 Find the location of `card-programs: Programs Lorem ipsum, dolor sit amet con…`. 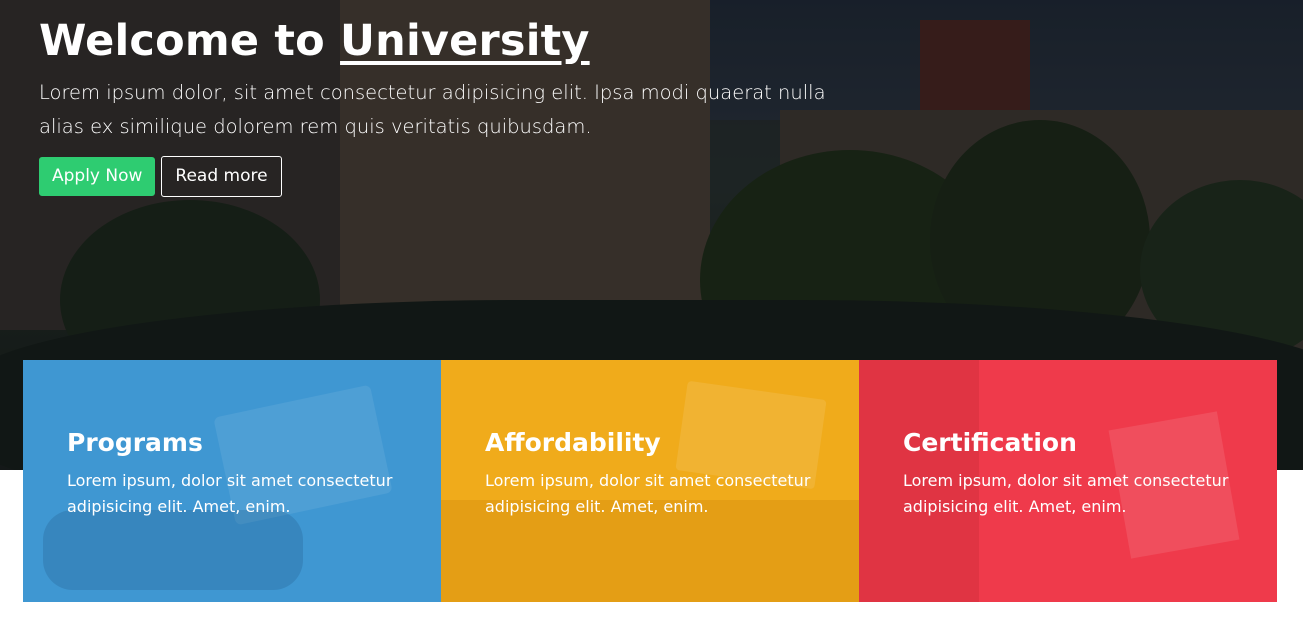

card-programs: Programs Lorem ipsum, dolor sit amet con… is located at coordinates (232, 481).